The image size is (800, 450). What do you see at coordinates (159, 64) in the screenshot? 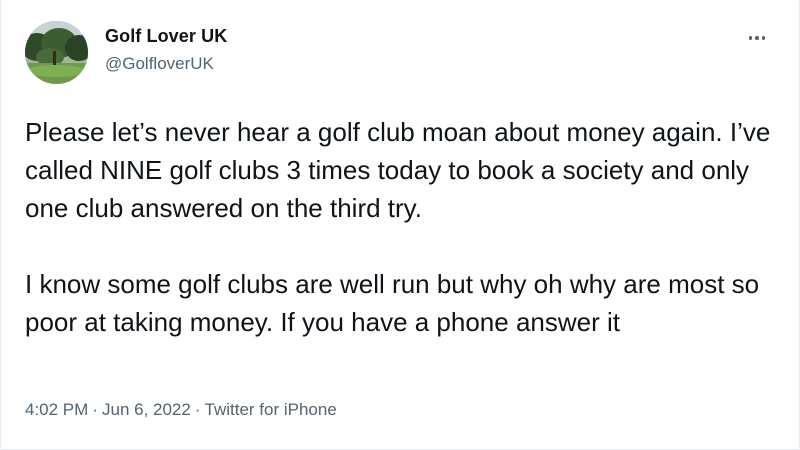
I see `author-handle: @GolfloverUK` at bounding box center [159, 64].